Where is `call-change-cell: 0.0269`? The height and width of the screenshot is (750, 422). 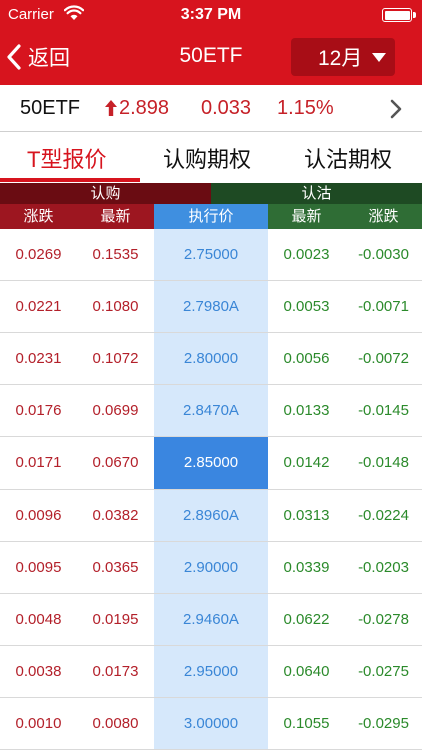
call-change-cell: 0.0269 is located at coordinates (38, 254).